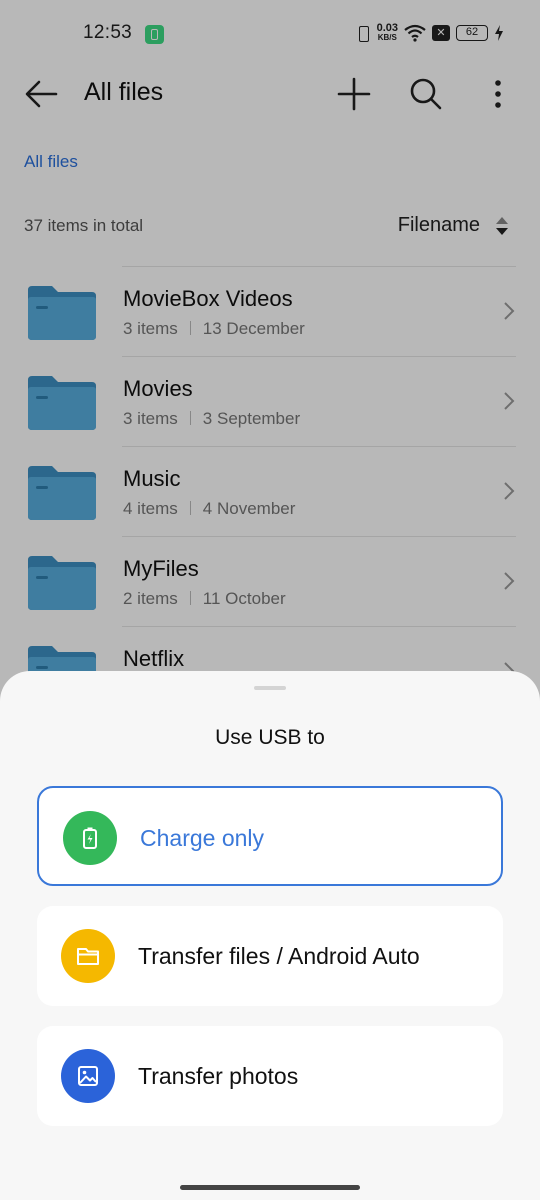 This screenshot has height=1200, width=540. I want to click on home-indicator, so click(270, 1187).